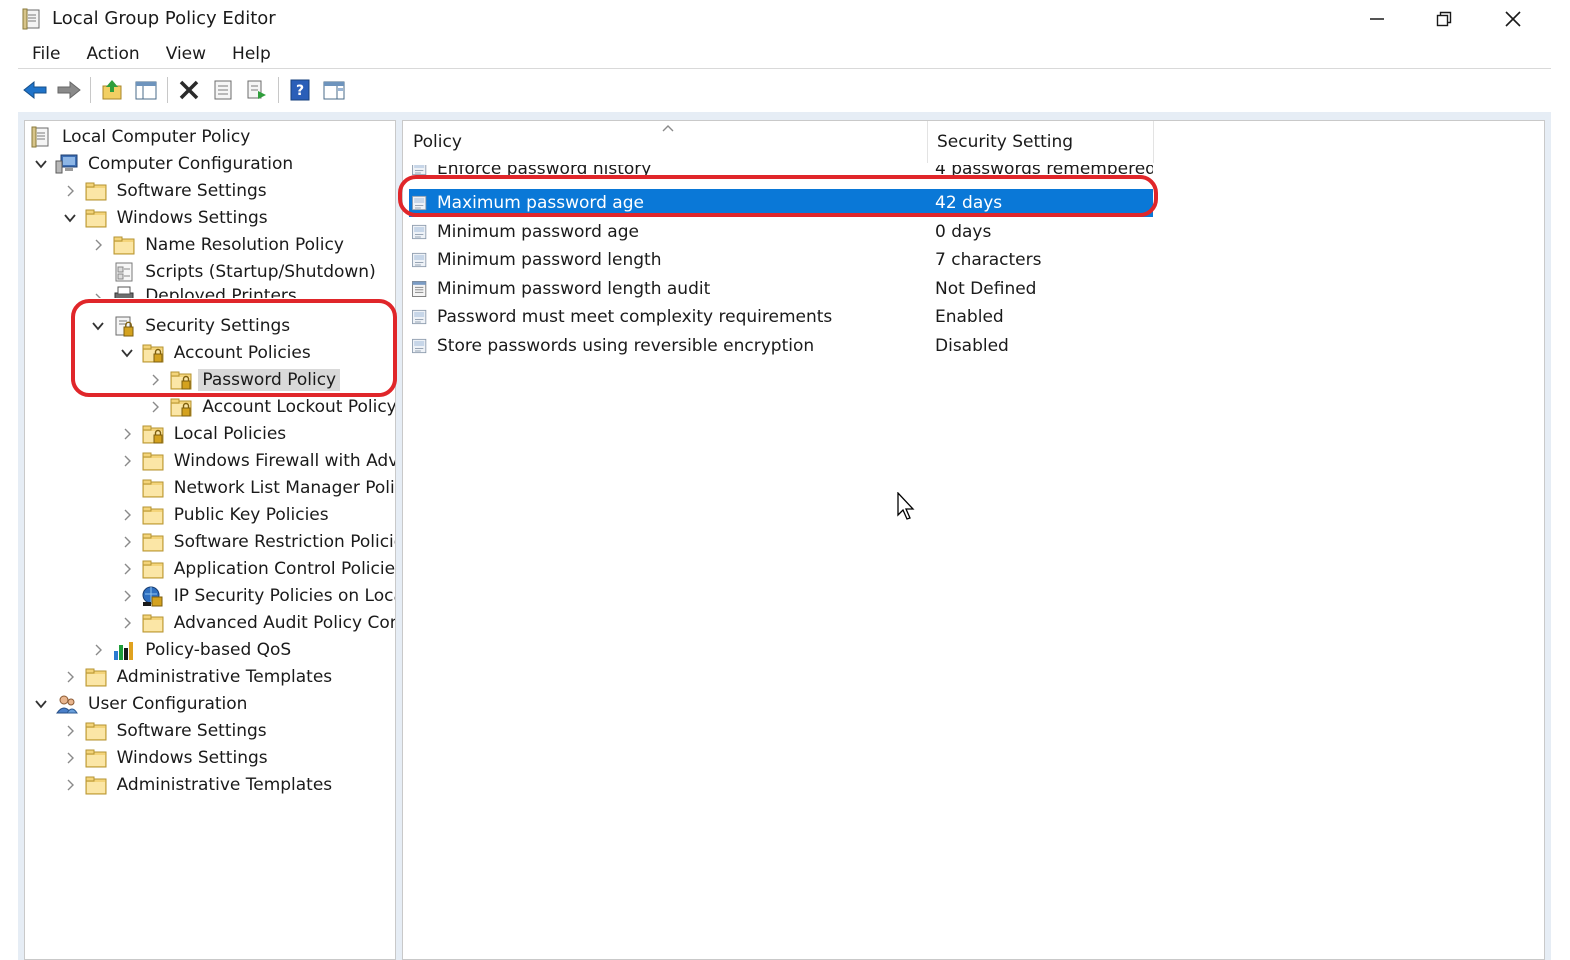  I want to click on tree-node: User Configuration, so click(139, 703).